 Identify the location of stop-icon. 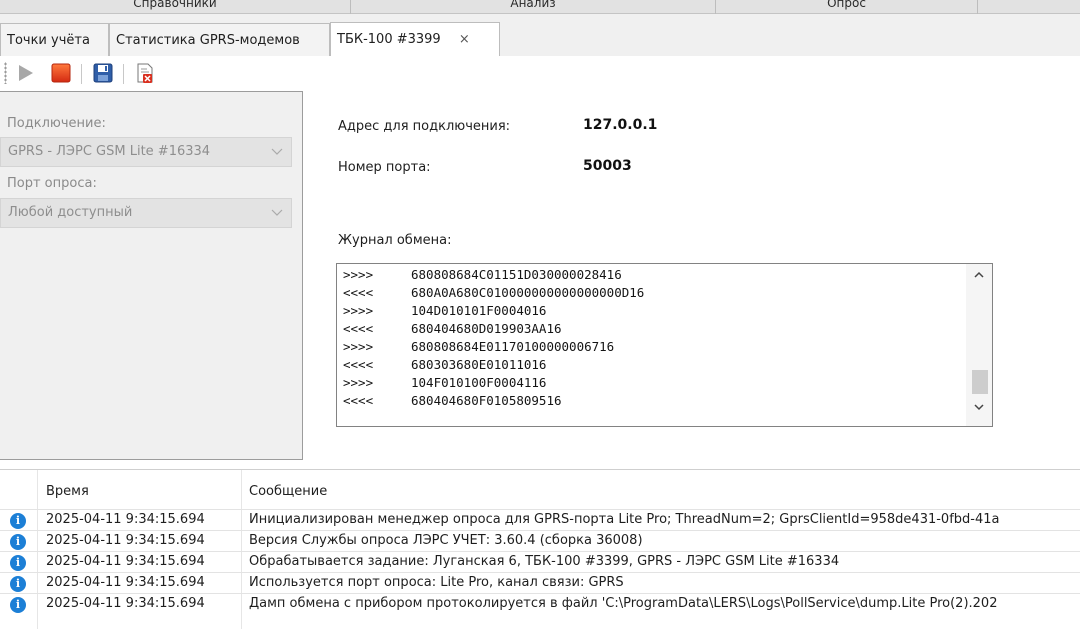
(61, 73).